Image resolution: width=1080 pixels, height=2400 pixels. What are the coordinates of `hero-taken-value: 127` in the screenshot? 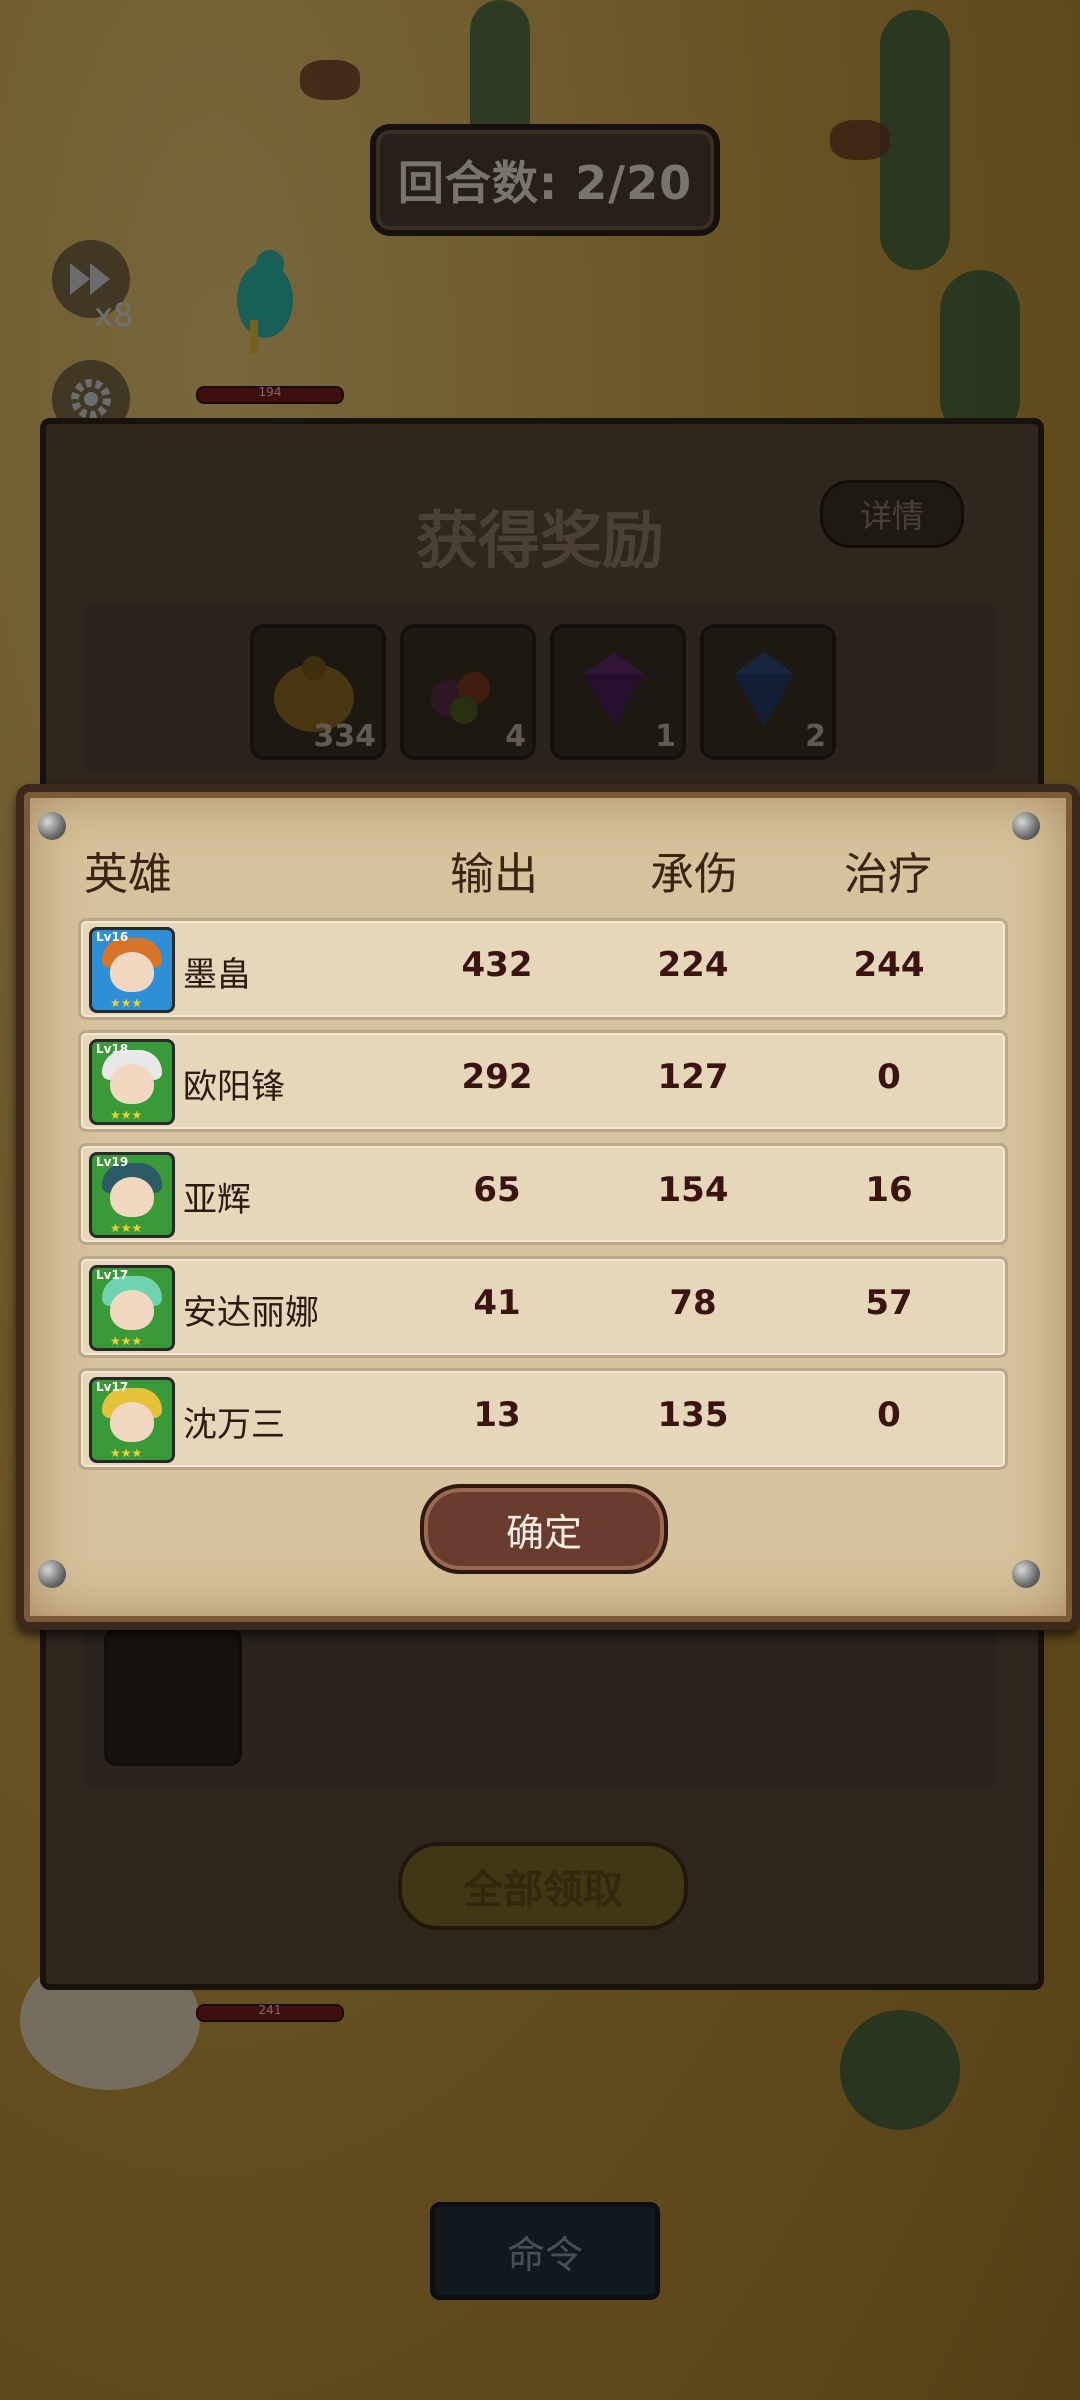 It's located at (693, 1077).